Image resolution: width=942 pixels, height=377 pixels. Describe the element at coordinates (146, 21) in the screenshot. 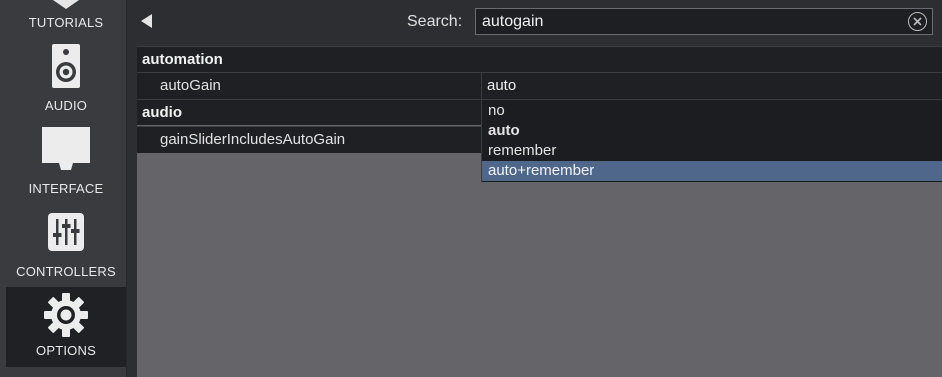

I see `back-arrow-icon` at that location.